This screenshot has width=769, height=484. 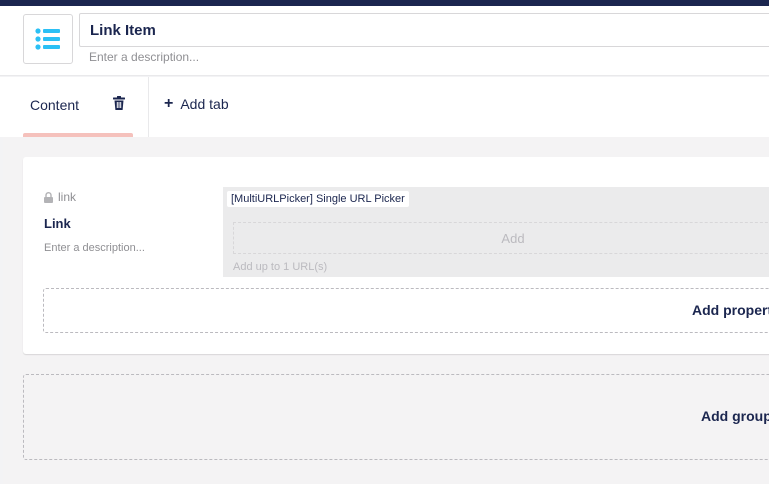 I want to click on property-alias: link, so click(x=60, y=197).